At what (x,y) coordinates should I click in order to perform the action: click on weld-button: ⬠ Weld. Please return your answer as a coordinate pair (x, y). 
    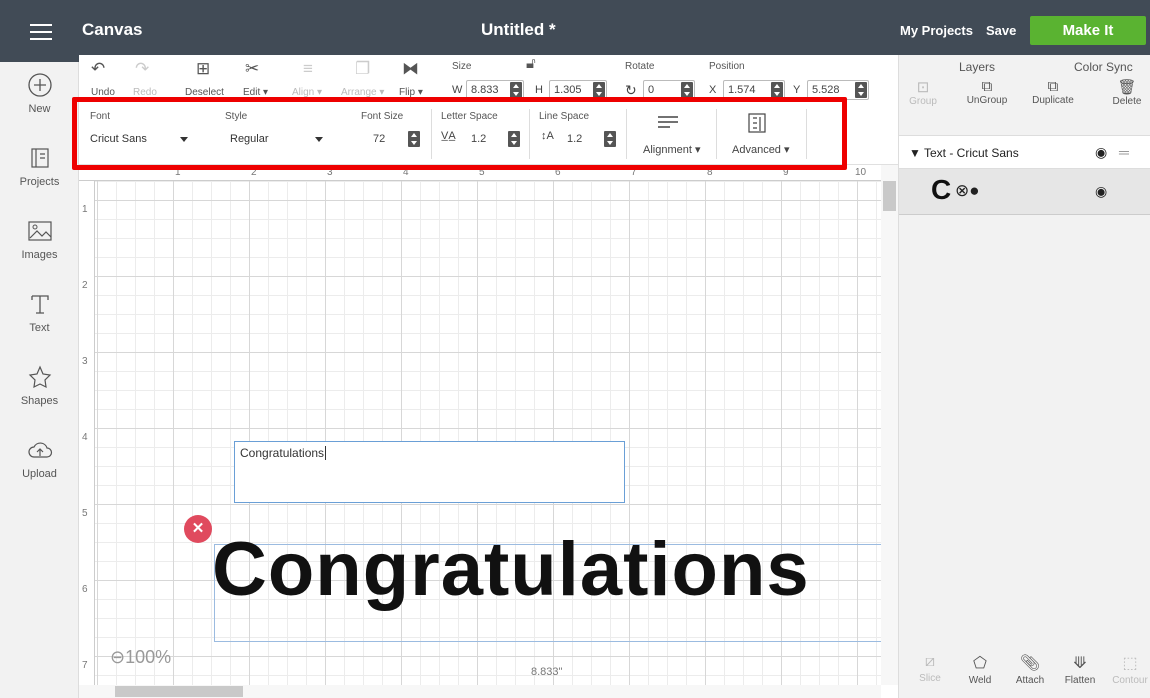
    Looking at the image, I should click on (980, 669).